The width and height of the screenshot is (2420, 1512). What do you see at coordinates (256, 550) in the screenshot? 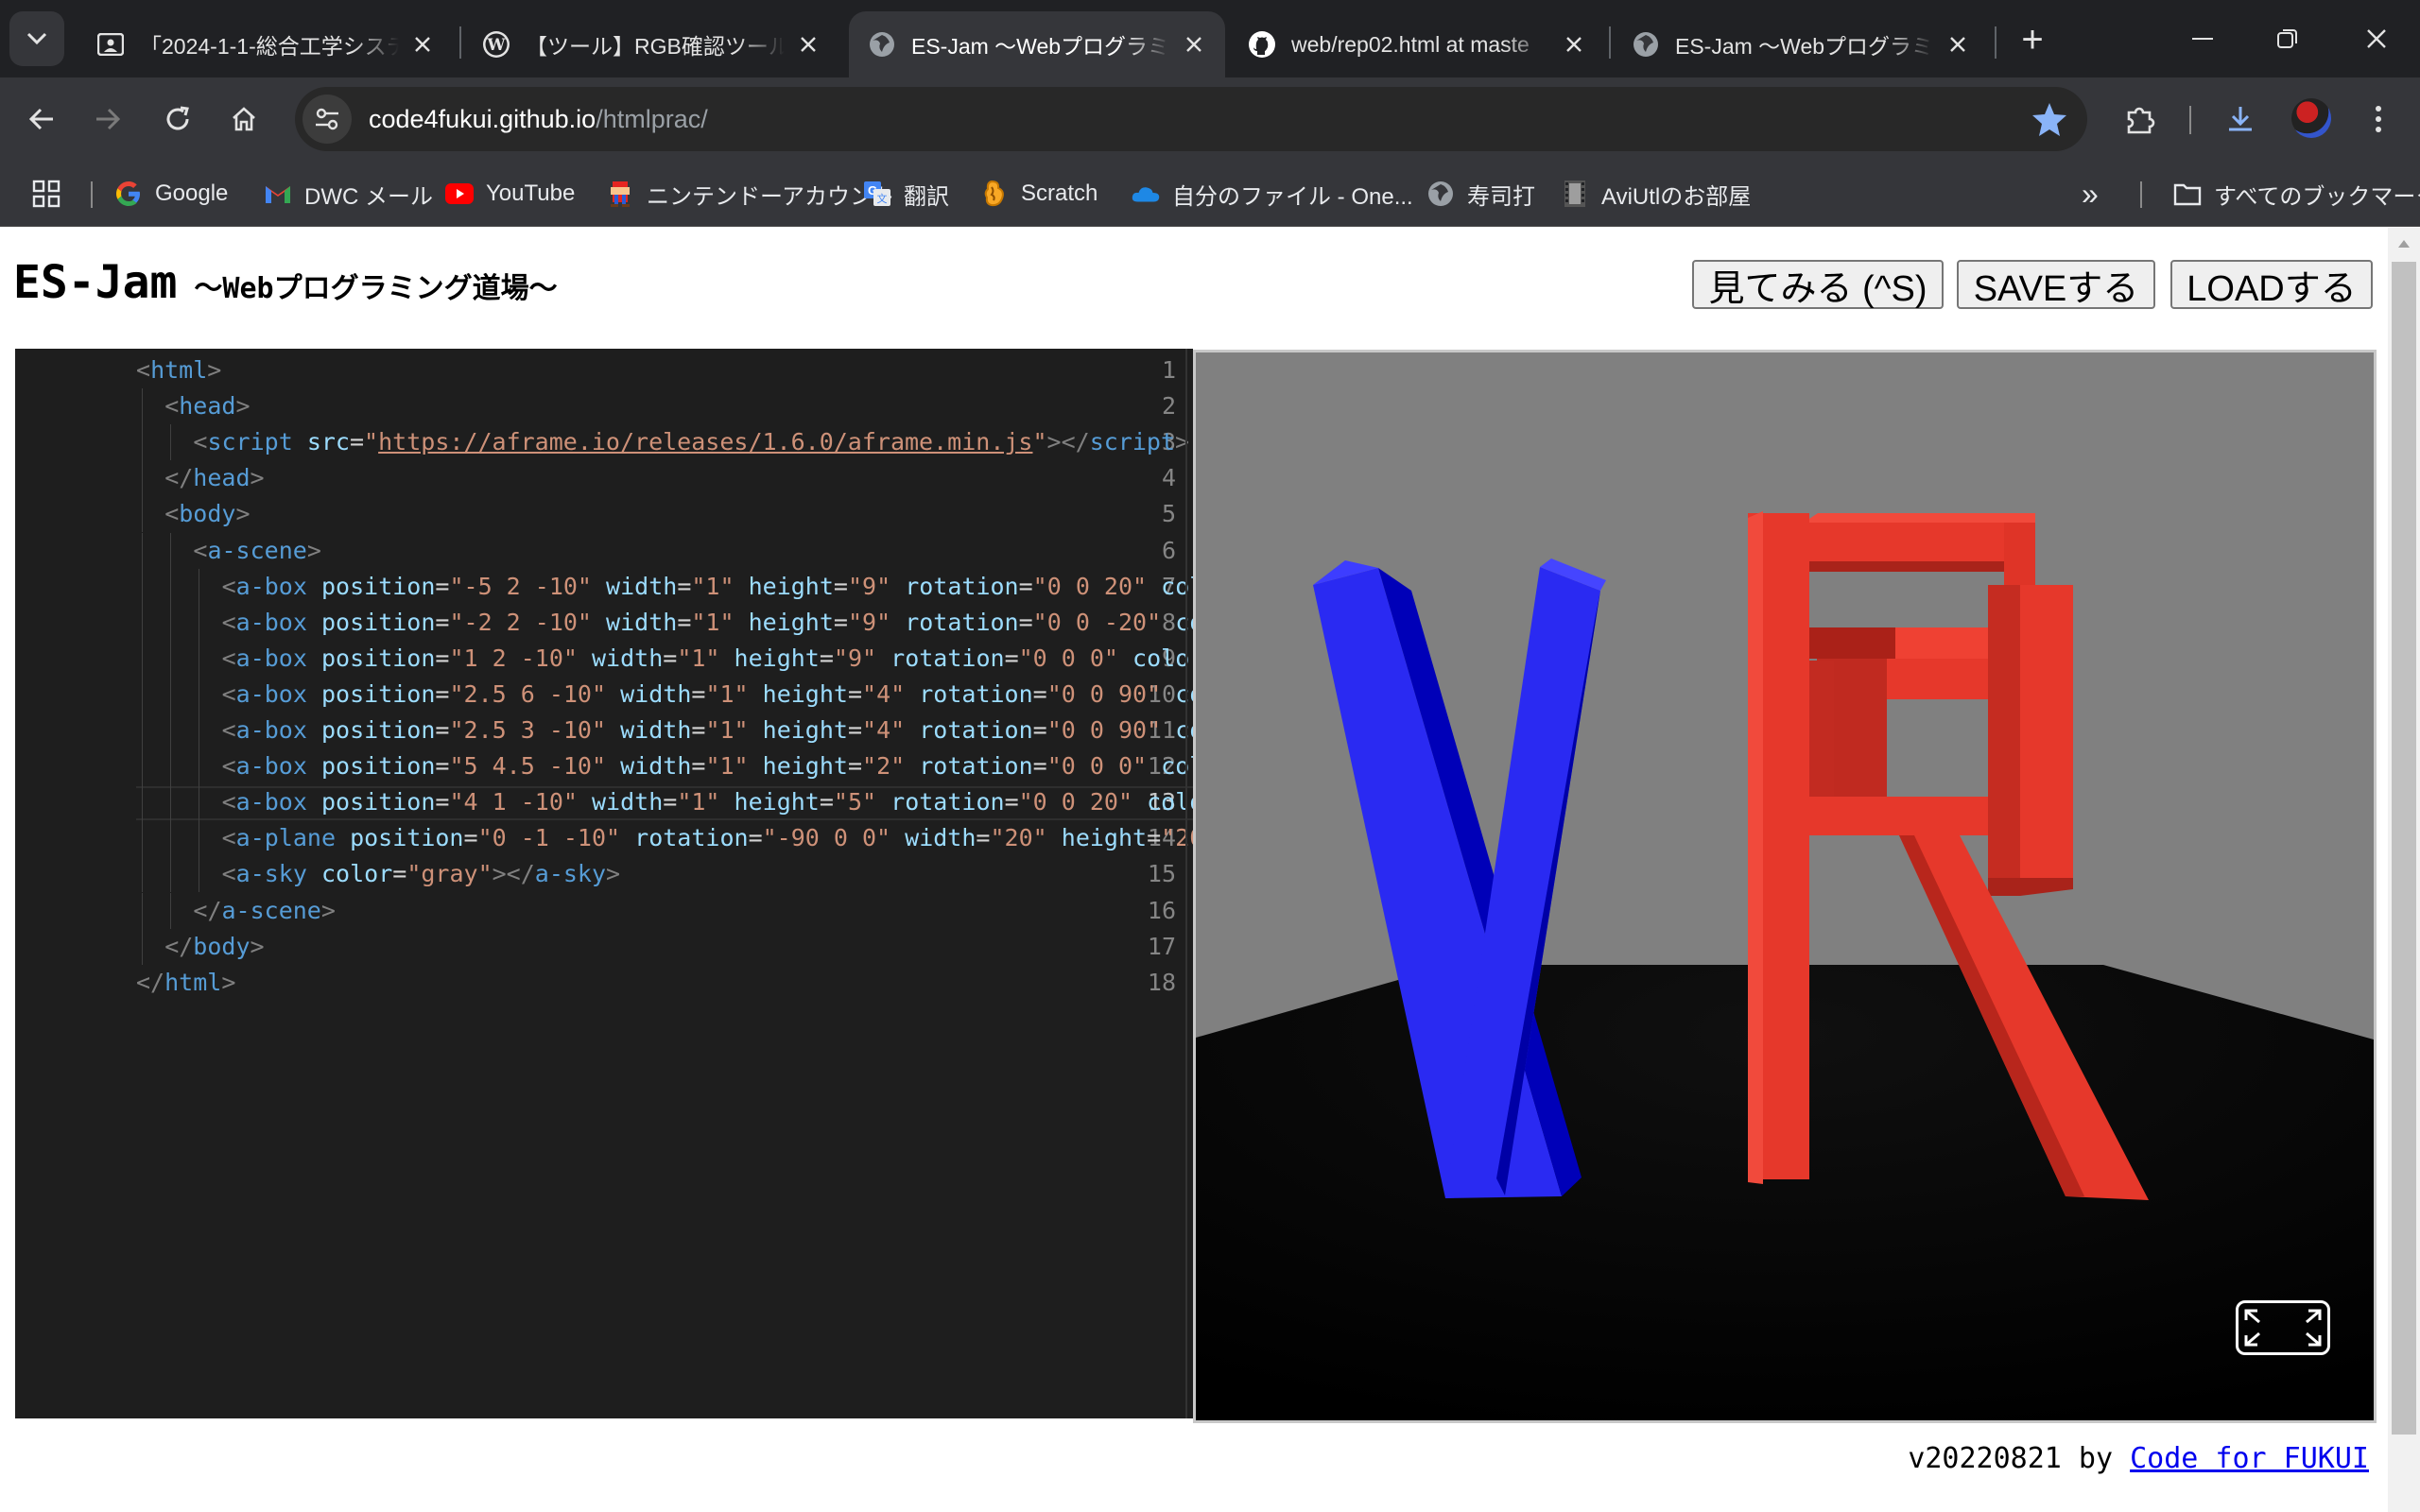
I see `code-line: <a-scene>` at bounding box center [256, 550].